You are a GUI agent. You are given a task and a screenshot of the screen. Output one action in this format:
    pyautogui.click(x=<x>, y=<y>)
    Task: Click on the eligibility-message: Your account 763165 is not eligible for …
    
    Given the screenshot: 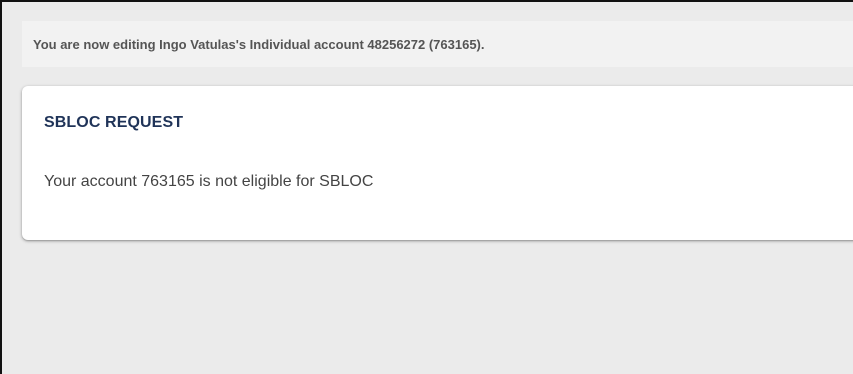 What is the action you would take?
    pyautogui.click(x=209, y=181)
    